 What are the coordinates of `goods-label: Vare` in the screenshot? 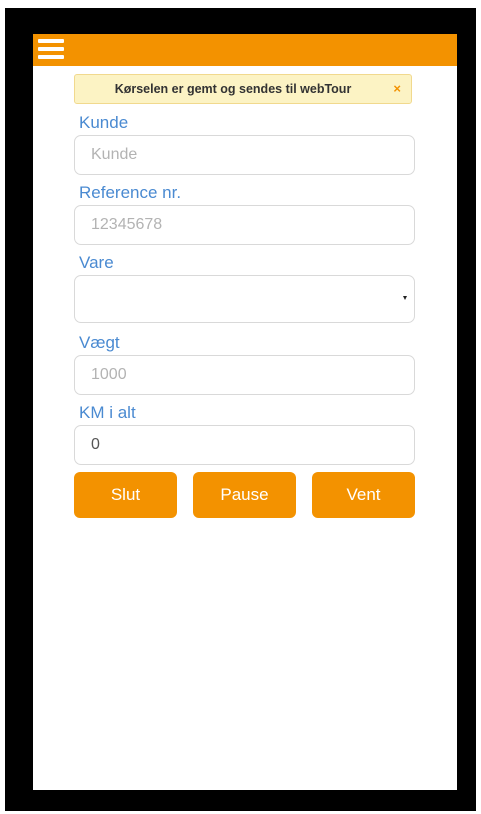 It's located at (96, 262).